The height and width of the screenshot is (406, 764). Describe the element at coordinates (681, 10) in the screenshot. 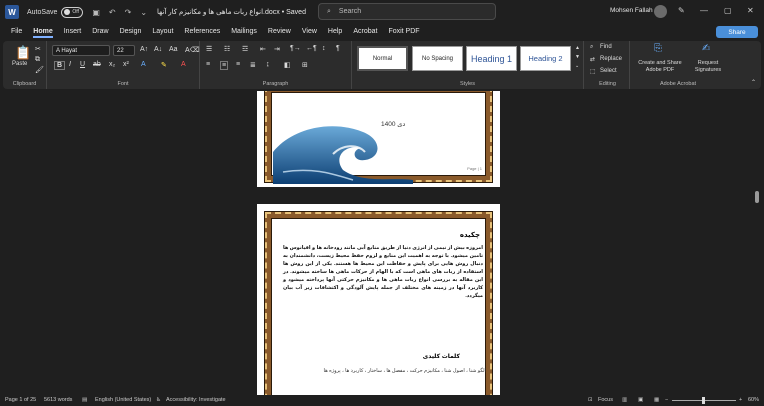

I see `pen-icon: ✎` at that location.